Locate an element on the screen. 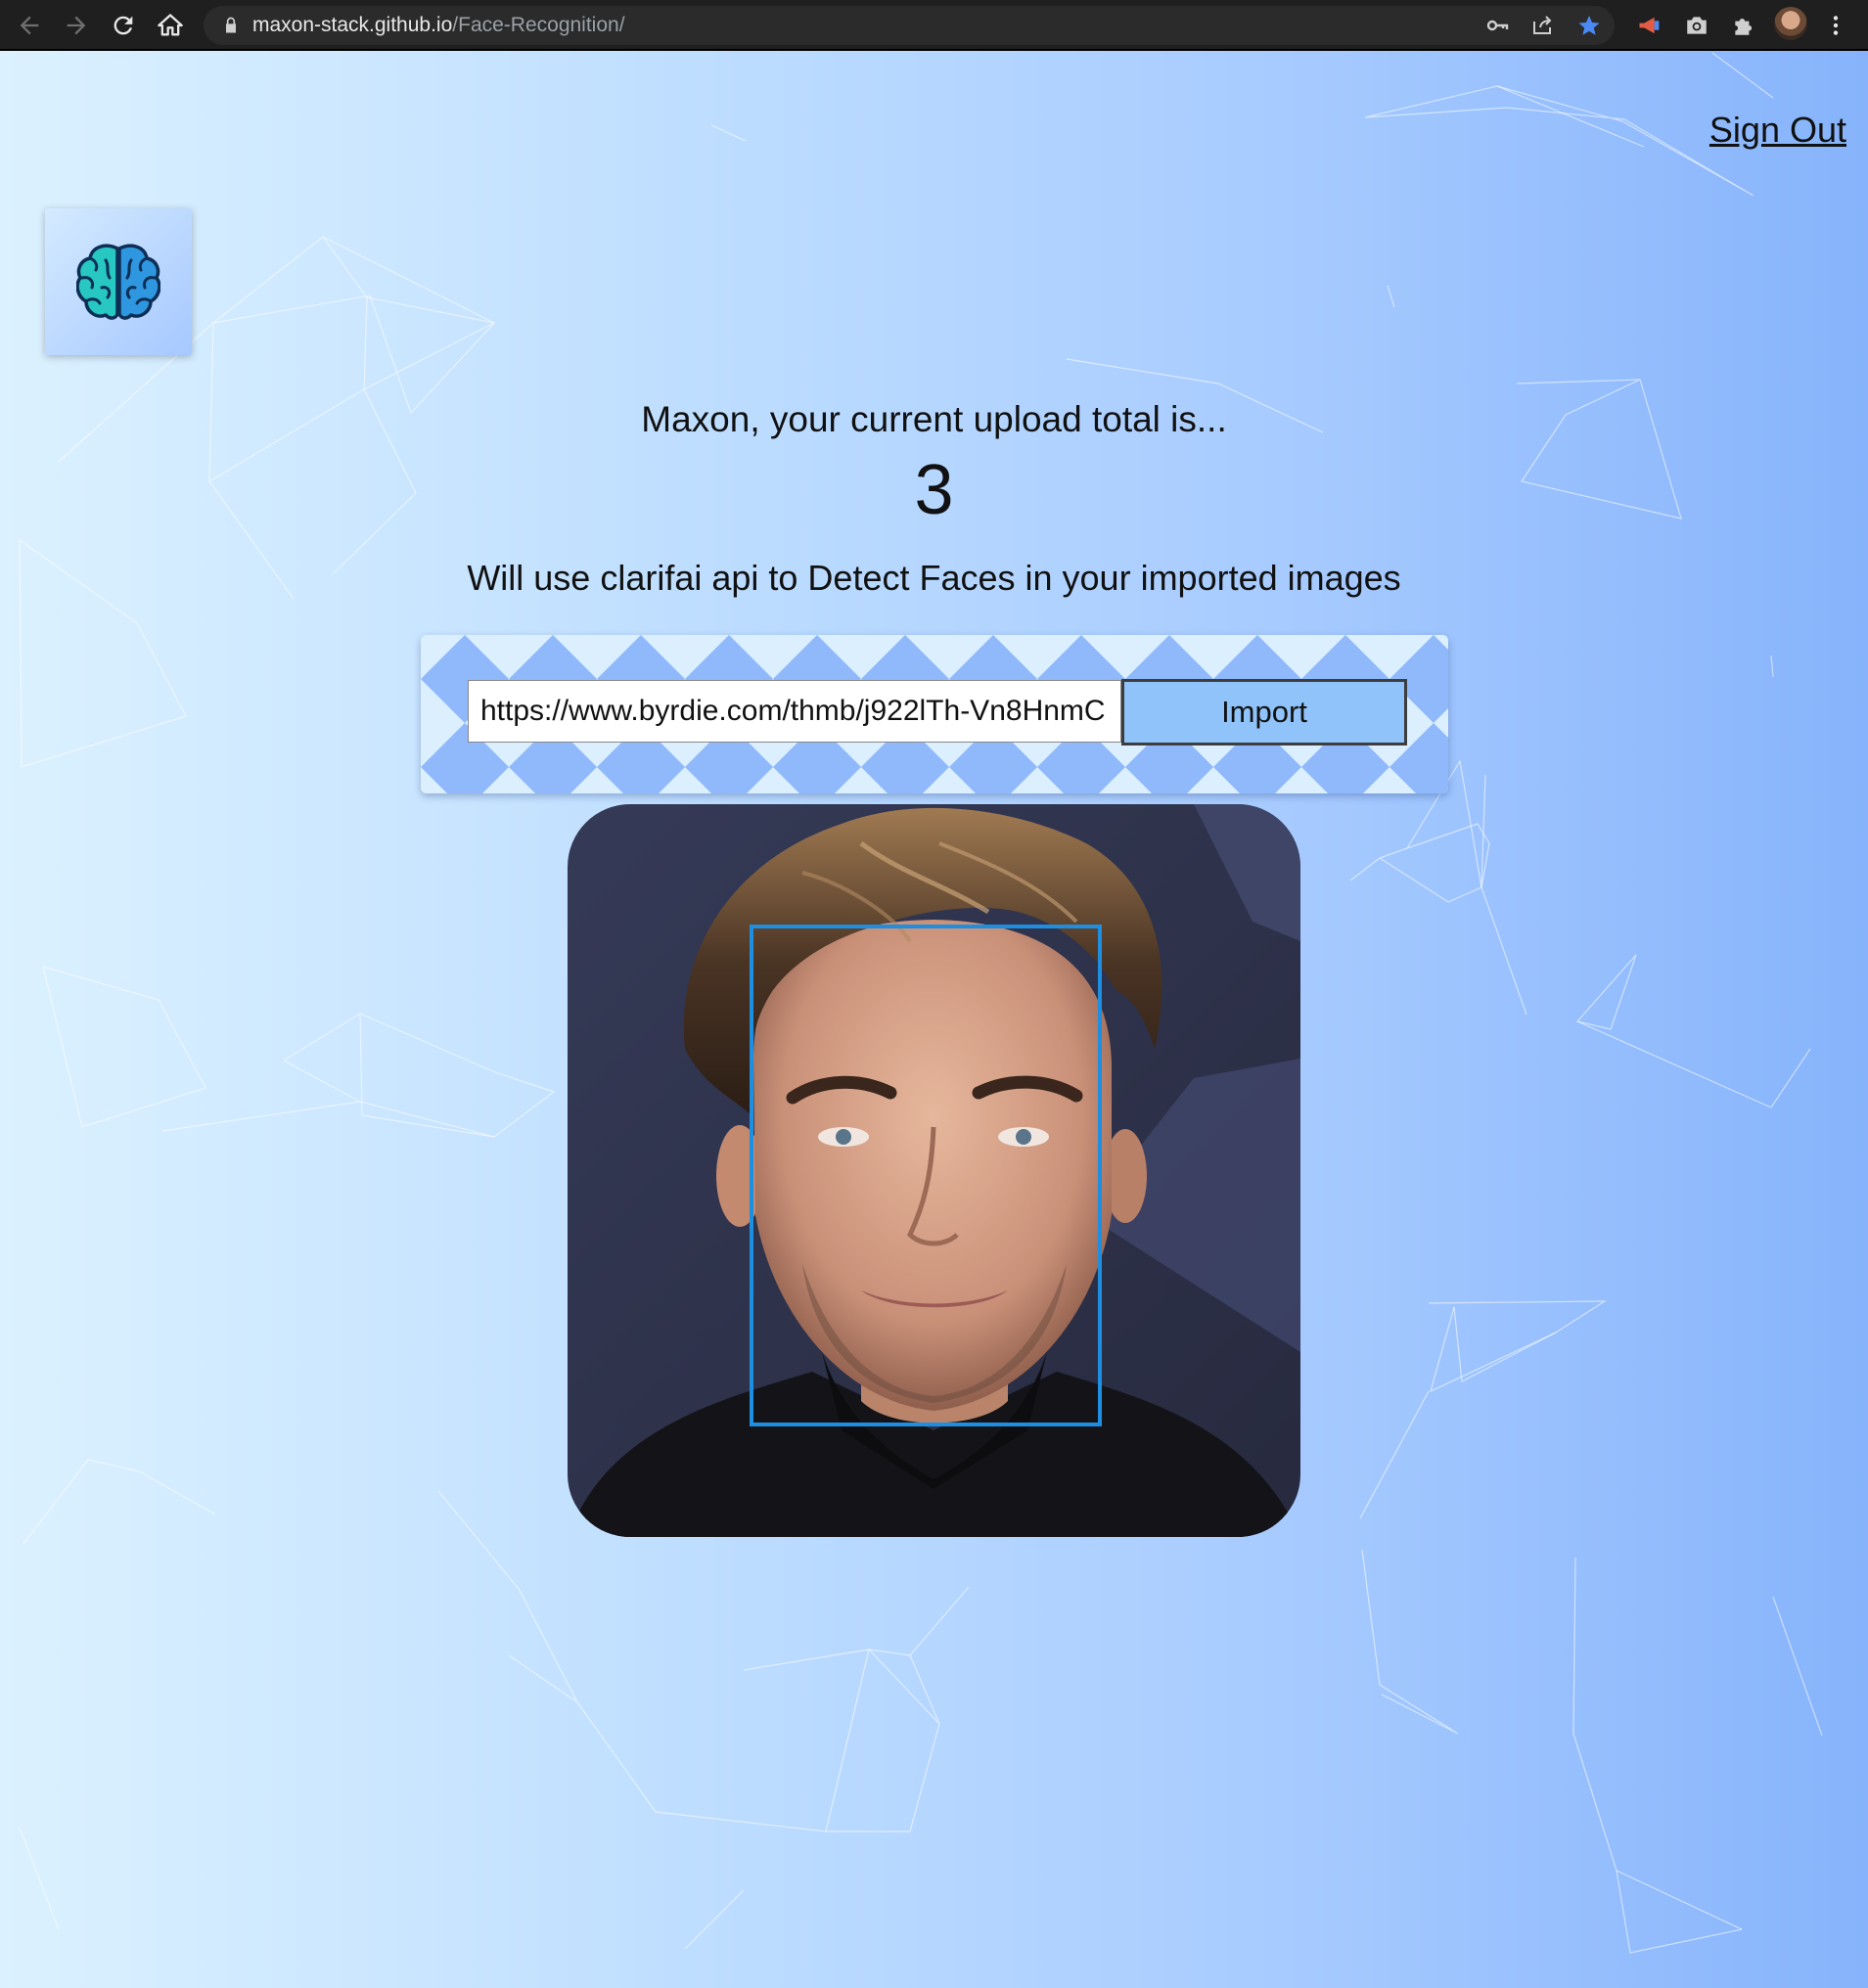 Image resolution: width=1868 pixels, height=1988 pixels. detected-face-image is located at coordinates (934, 1170).